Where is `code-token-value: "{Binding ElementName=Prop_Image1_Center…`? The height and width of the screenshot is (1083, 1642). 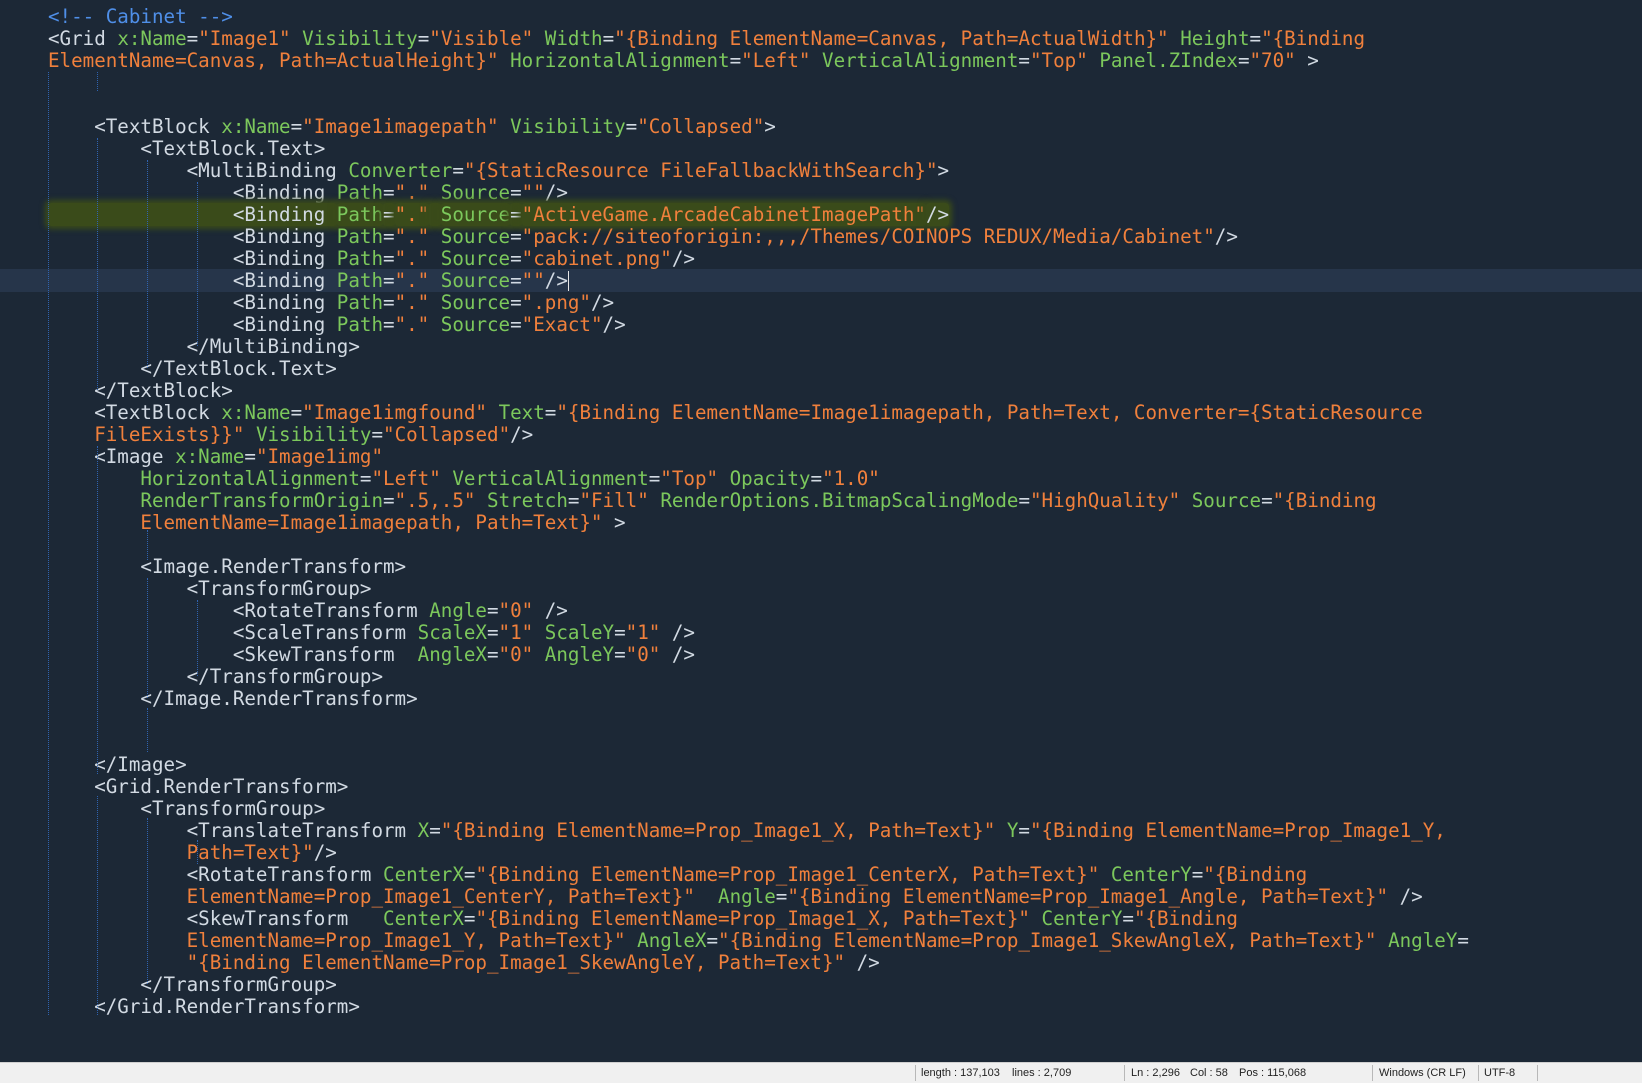 code-token-value: "{Binding ElementName=Prop_Image1_Center… is located at coordinates (787, 874).